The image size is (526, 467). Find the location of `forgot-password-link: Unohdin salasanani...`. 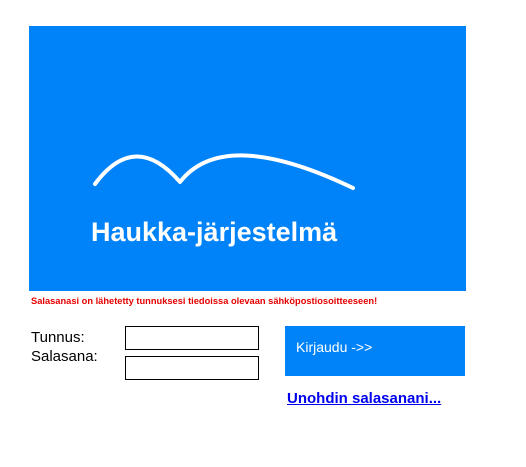

forgot-password-link: Unohdin salasanani... is located at coordinates (364, 398).